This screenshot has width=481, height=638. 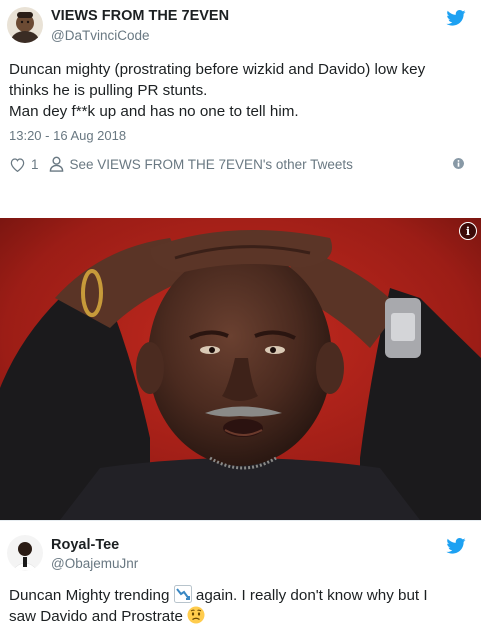 I want to click on other-tweets-link: See VIEWS FROM THE 7EVEN's other Tweets, so click(x=201, y=164).